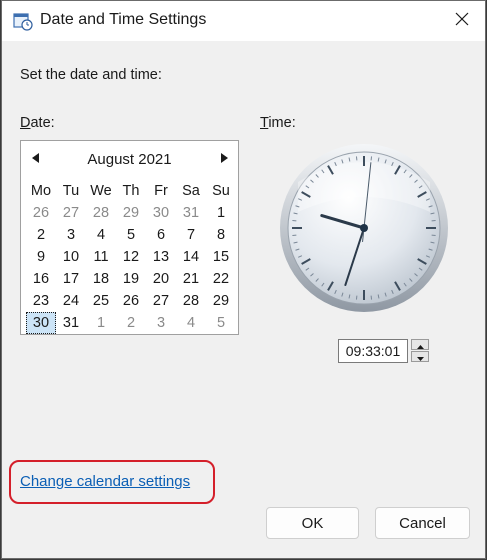 The width and height of the screenshot is (487, 560). What do you see at coordinates (161, 257) in the screenshot?
I see `calendar-day: 13` at bounding box center [161, 257].